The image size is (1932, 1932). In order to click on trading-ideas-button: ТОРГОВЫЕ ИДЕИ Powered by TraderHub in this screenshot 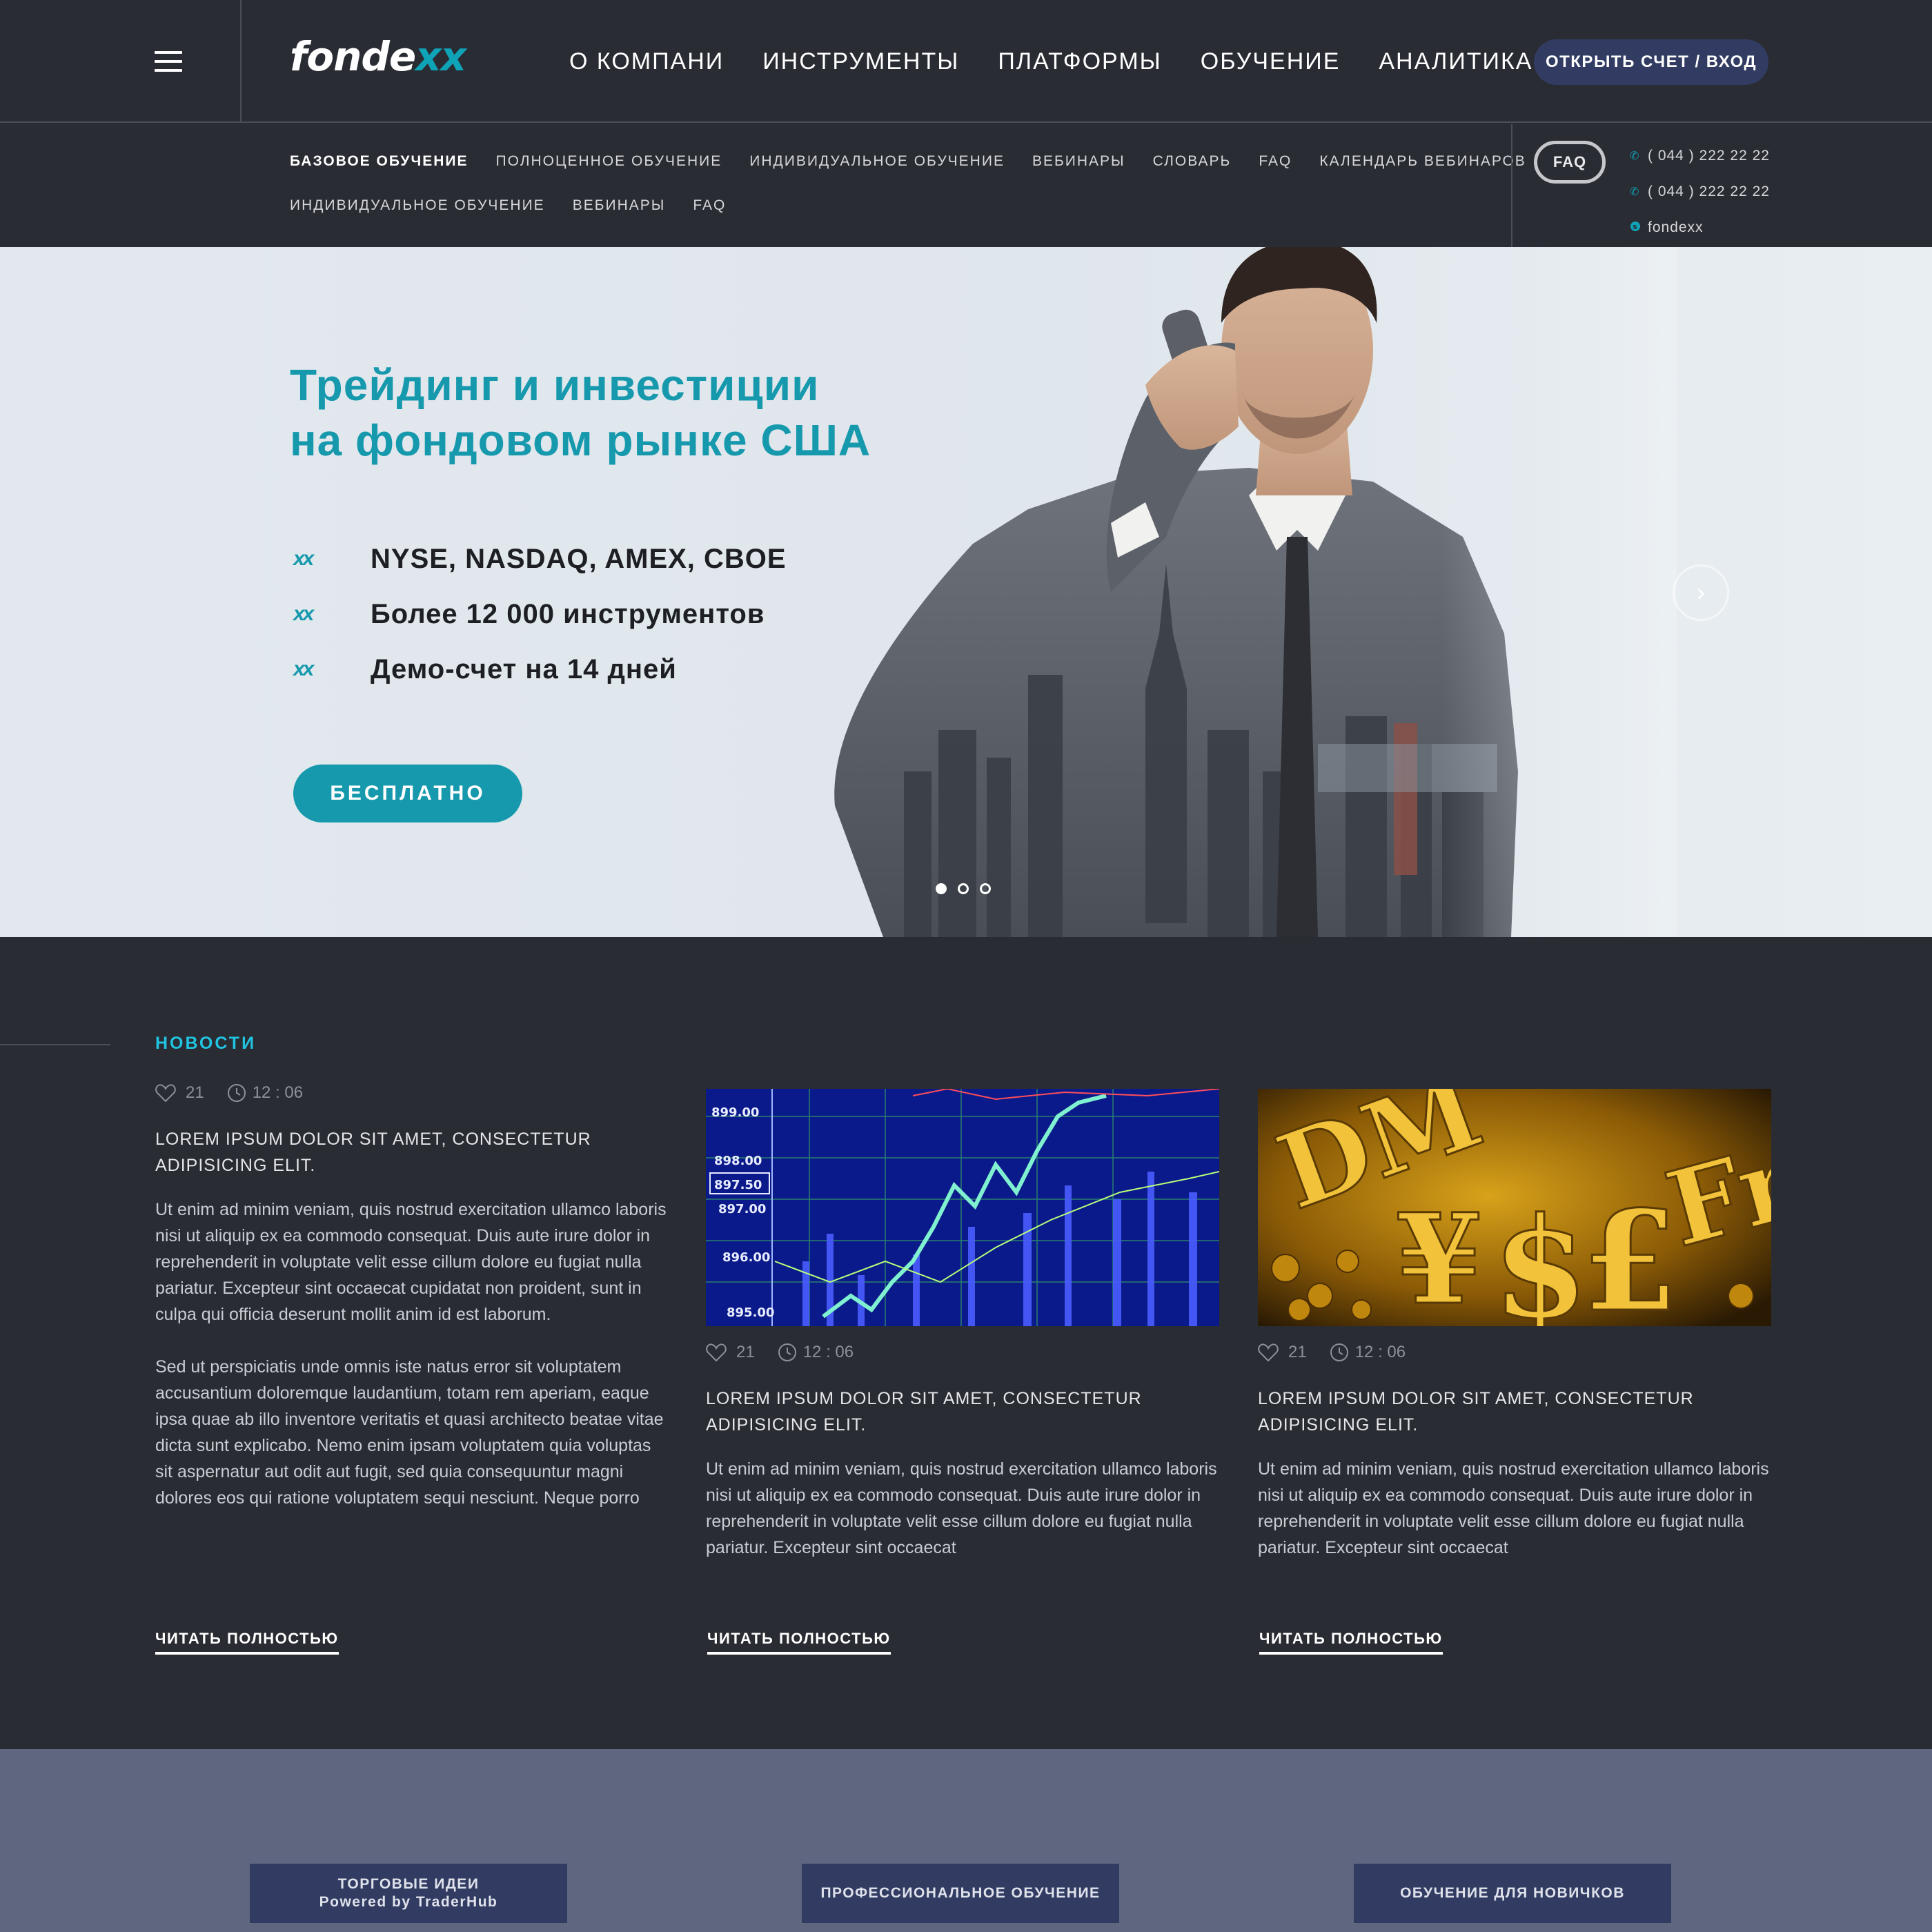, I will do `click(408, 1893)`.